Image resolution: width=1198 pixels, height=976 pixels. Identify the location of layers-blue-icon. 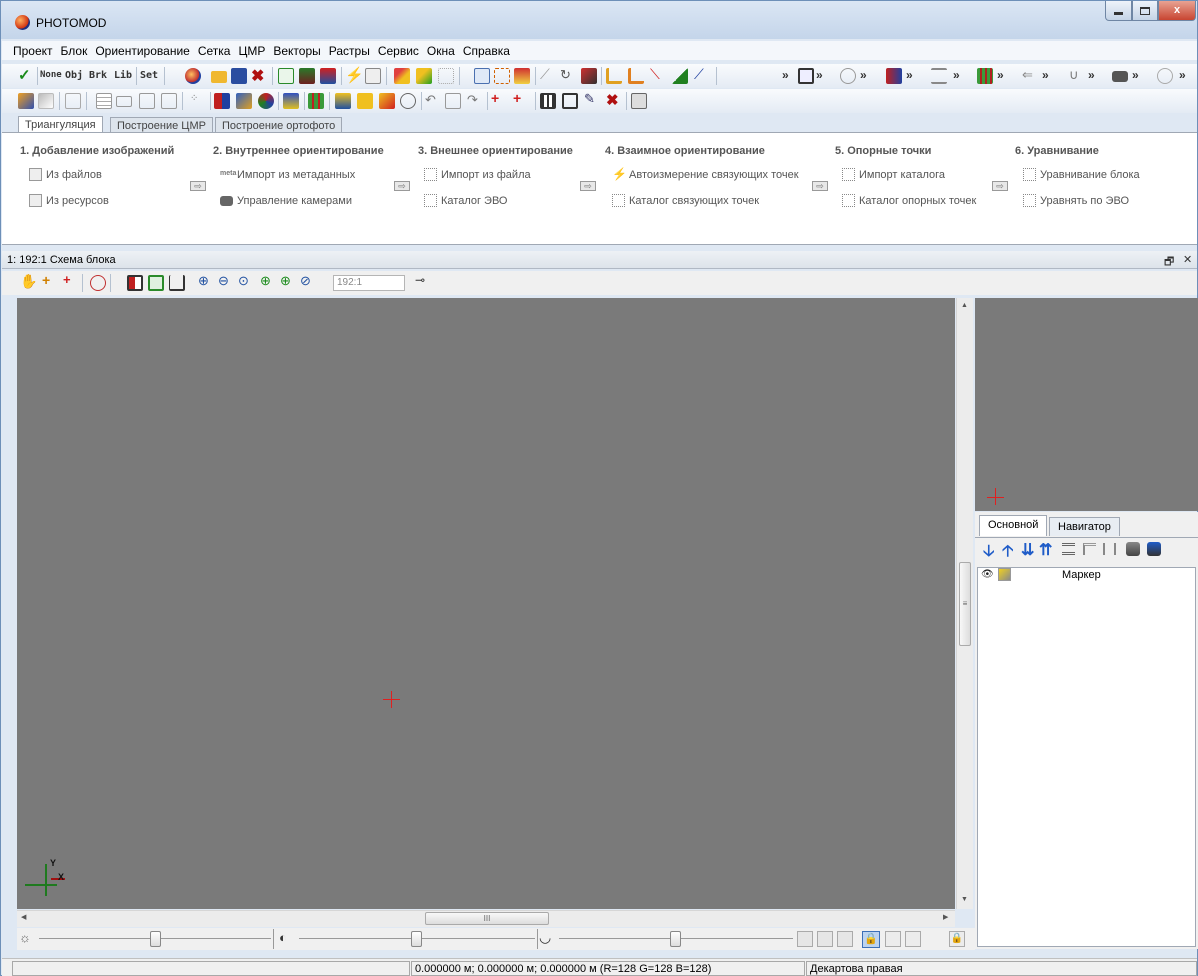
(1154, 549).